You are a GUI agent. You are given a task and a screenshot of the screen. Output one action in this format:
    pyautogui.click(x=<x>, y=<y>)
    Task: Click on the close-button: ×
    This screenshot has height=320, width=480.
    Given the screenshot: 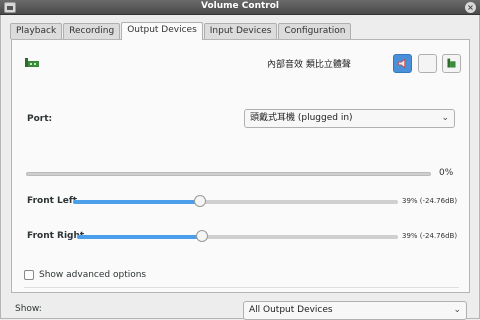 What is the action you would take?
    pyautogui.click(x=470, y=7)
    